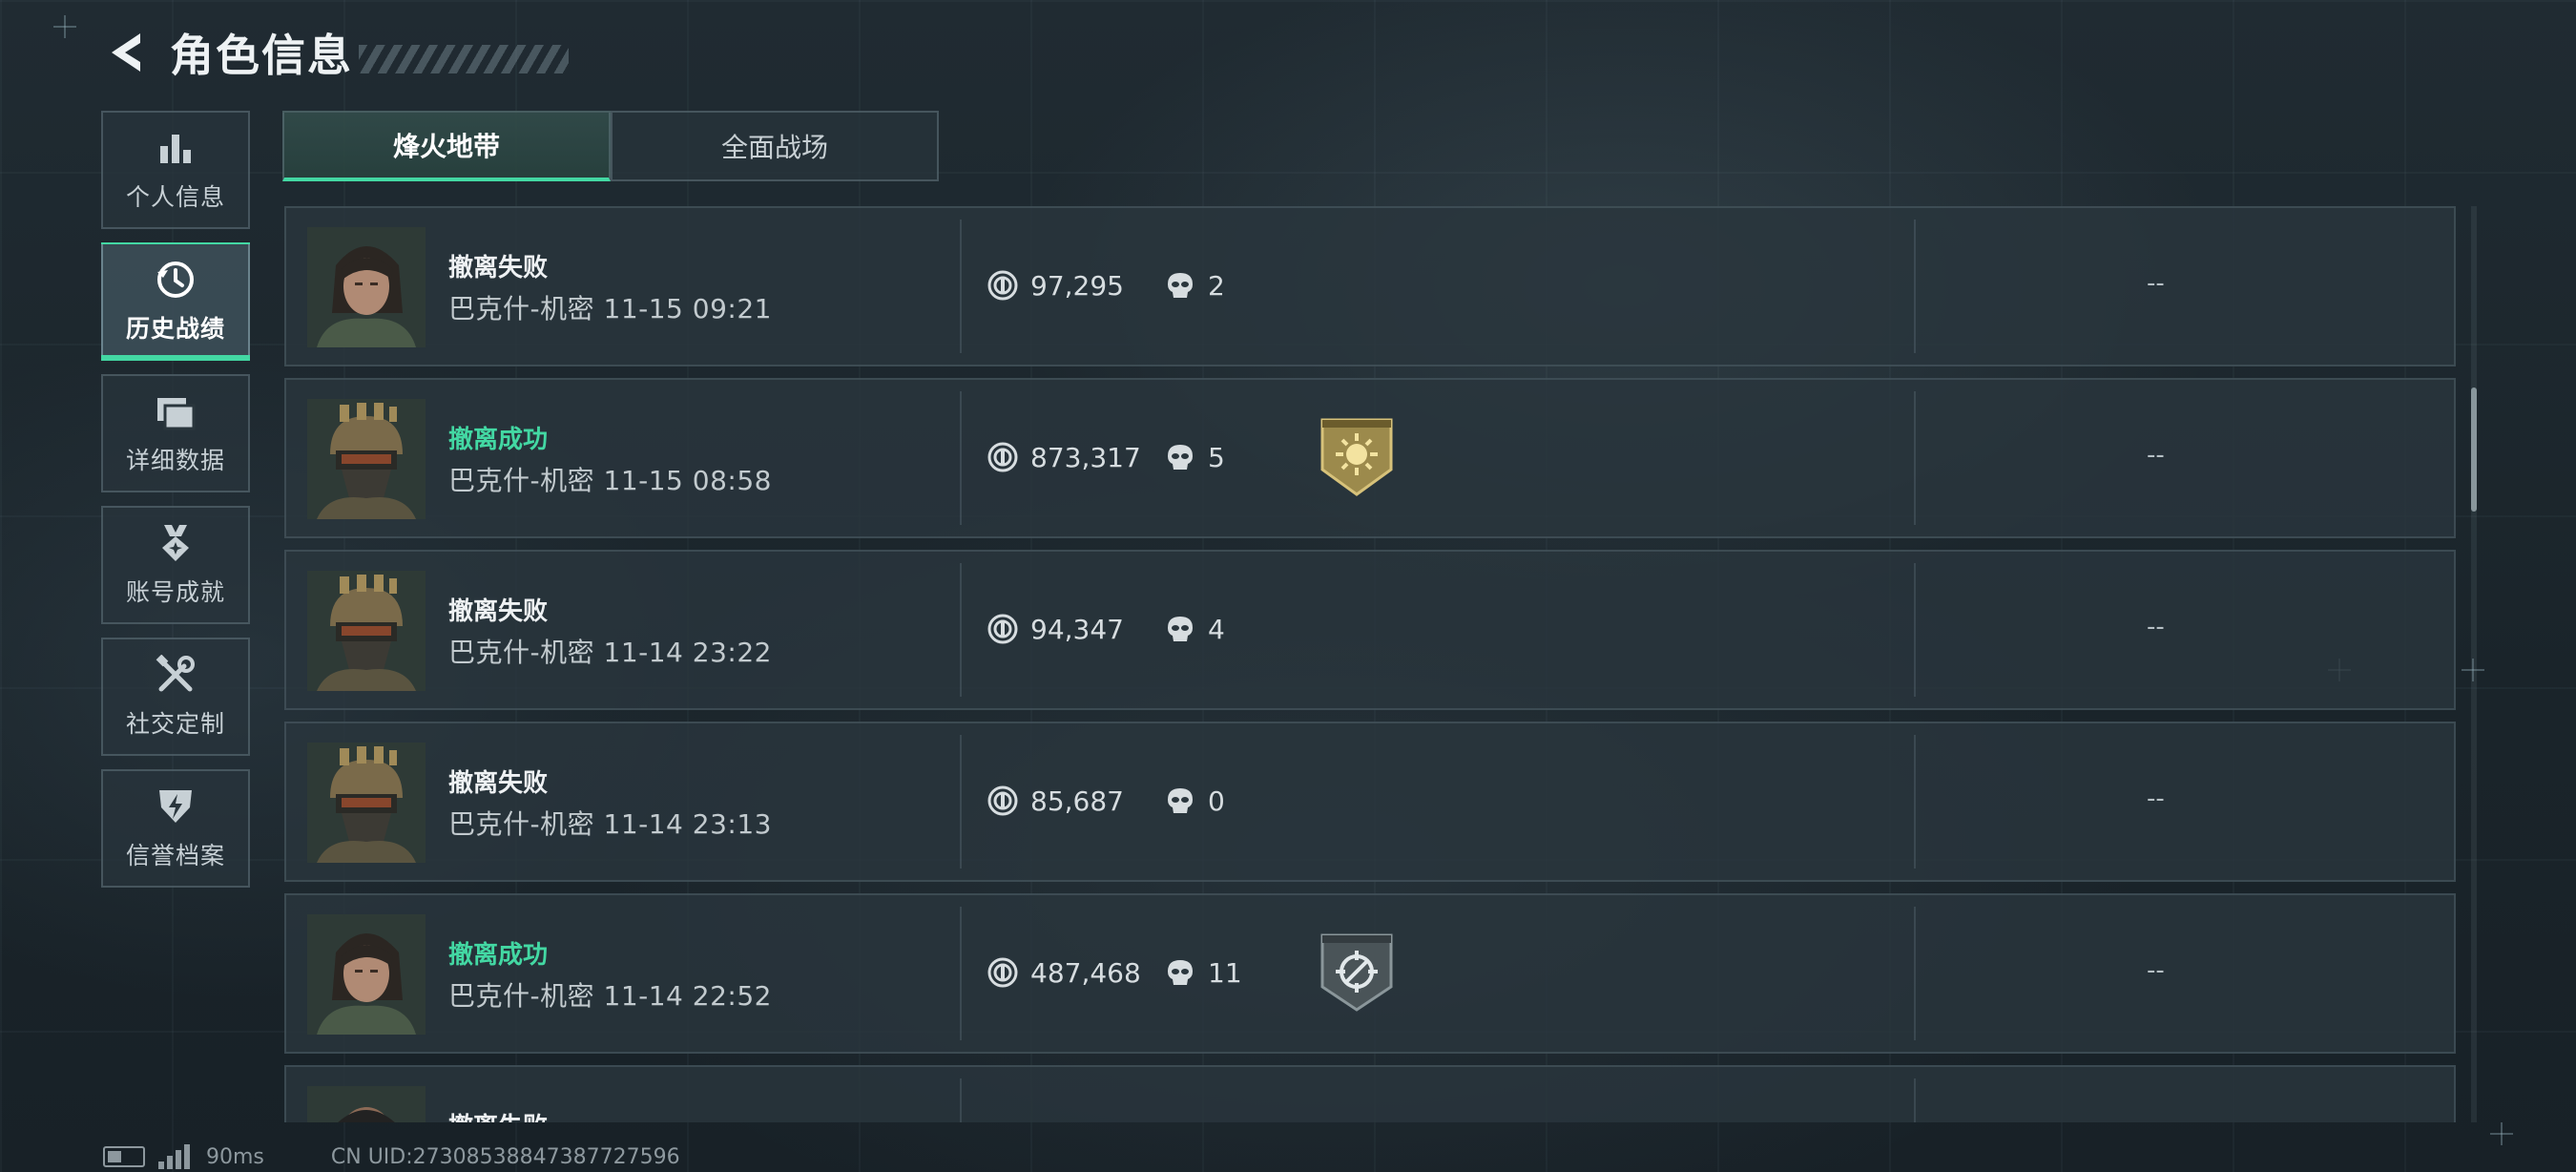  I want to click on tab-full-battlefield: 全面战场, so click(775, 146).